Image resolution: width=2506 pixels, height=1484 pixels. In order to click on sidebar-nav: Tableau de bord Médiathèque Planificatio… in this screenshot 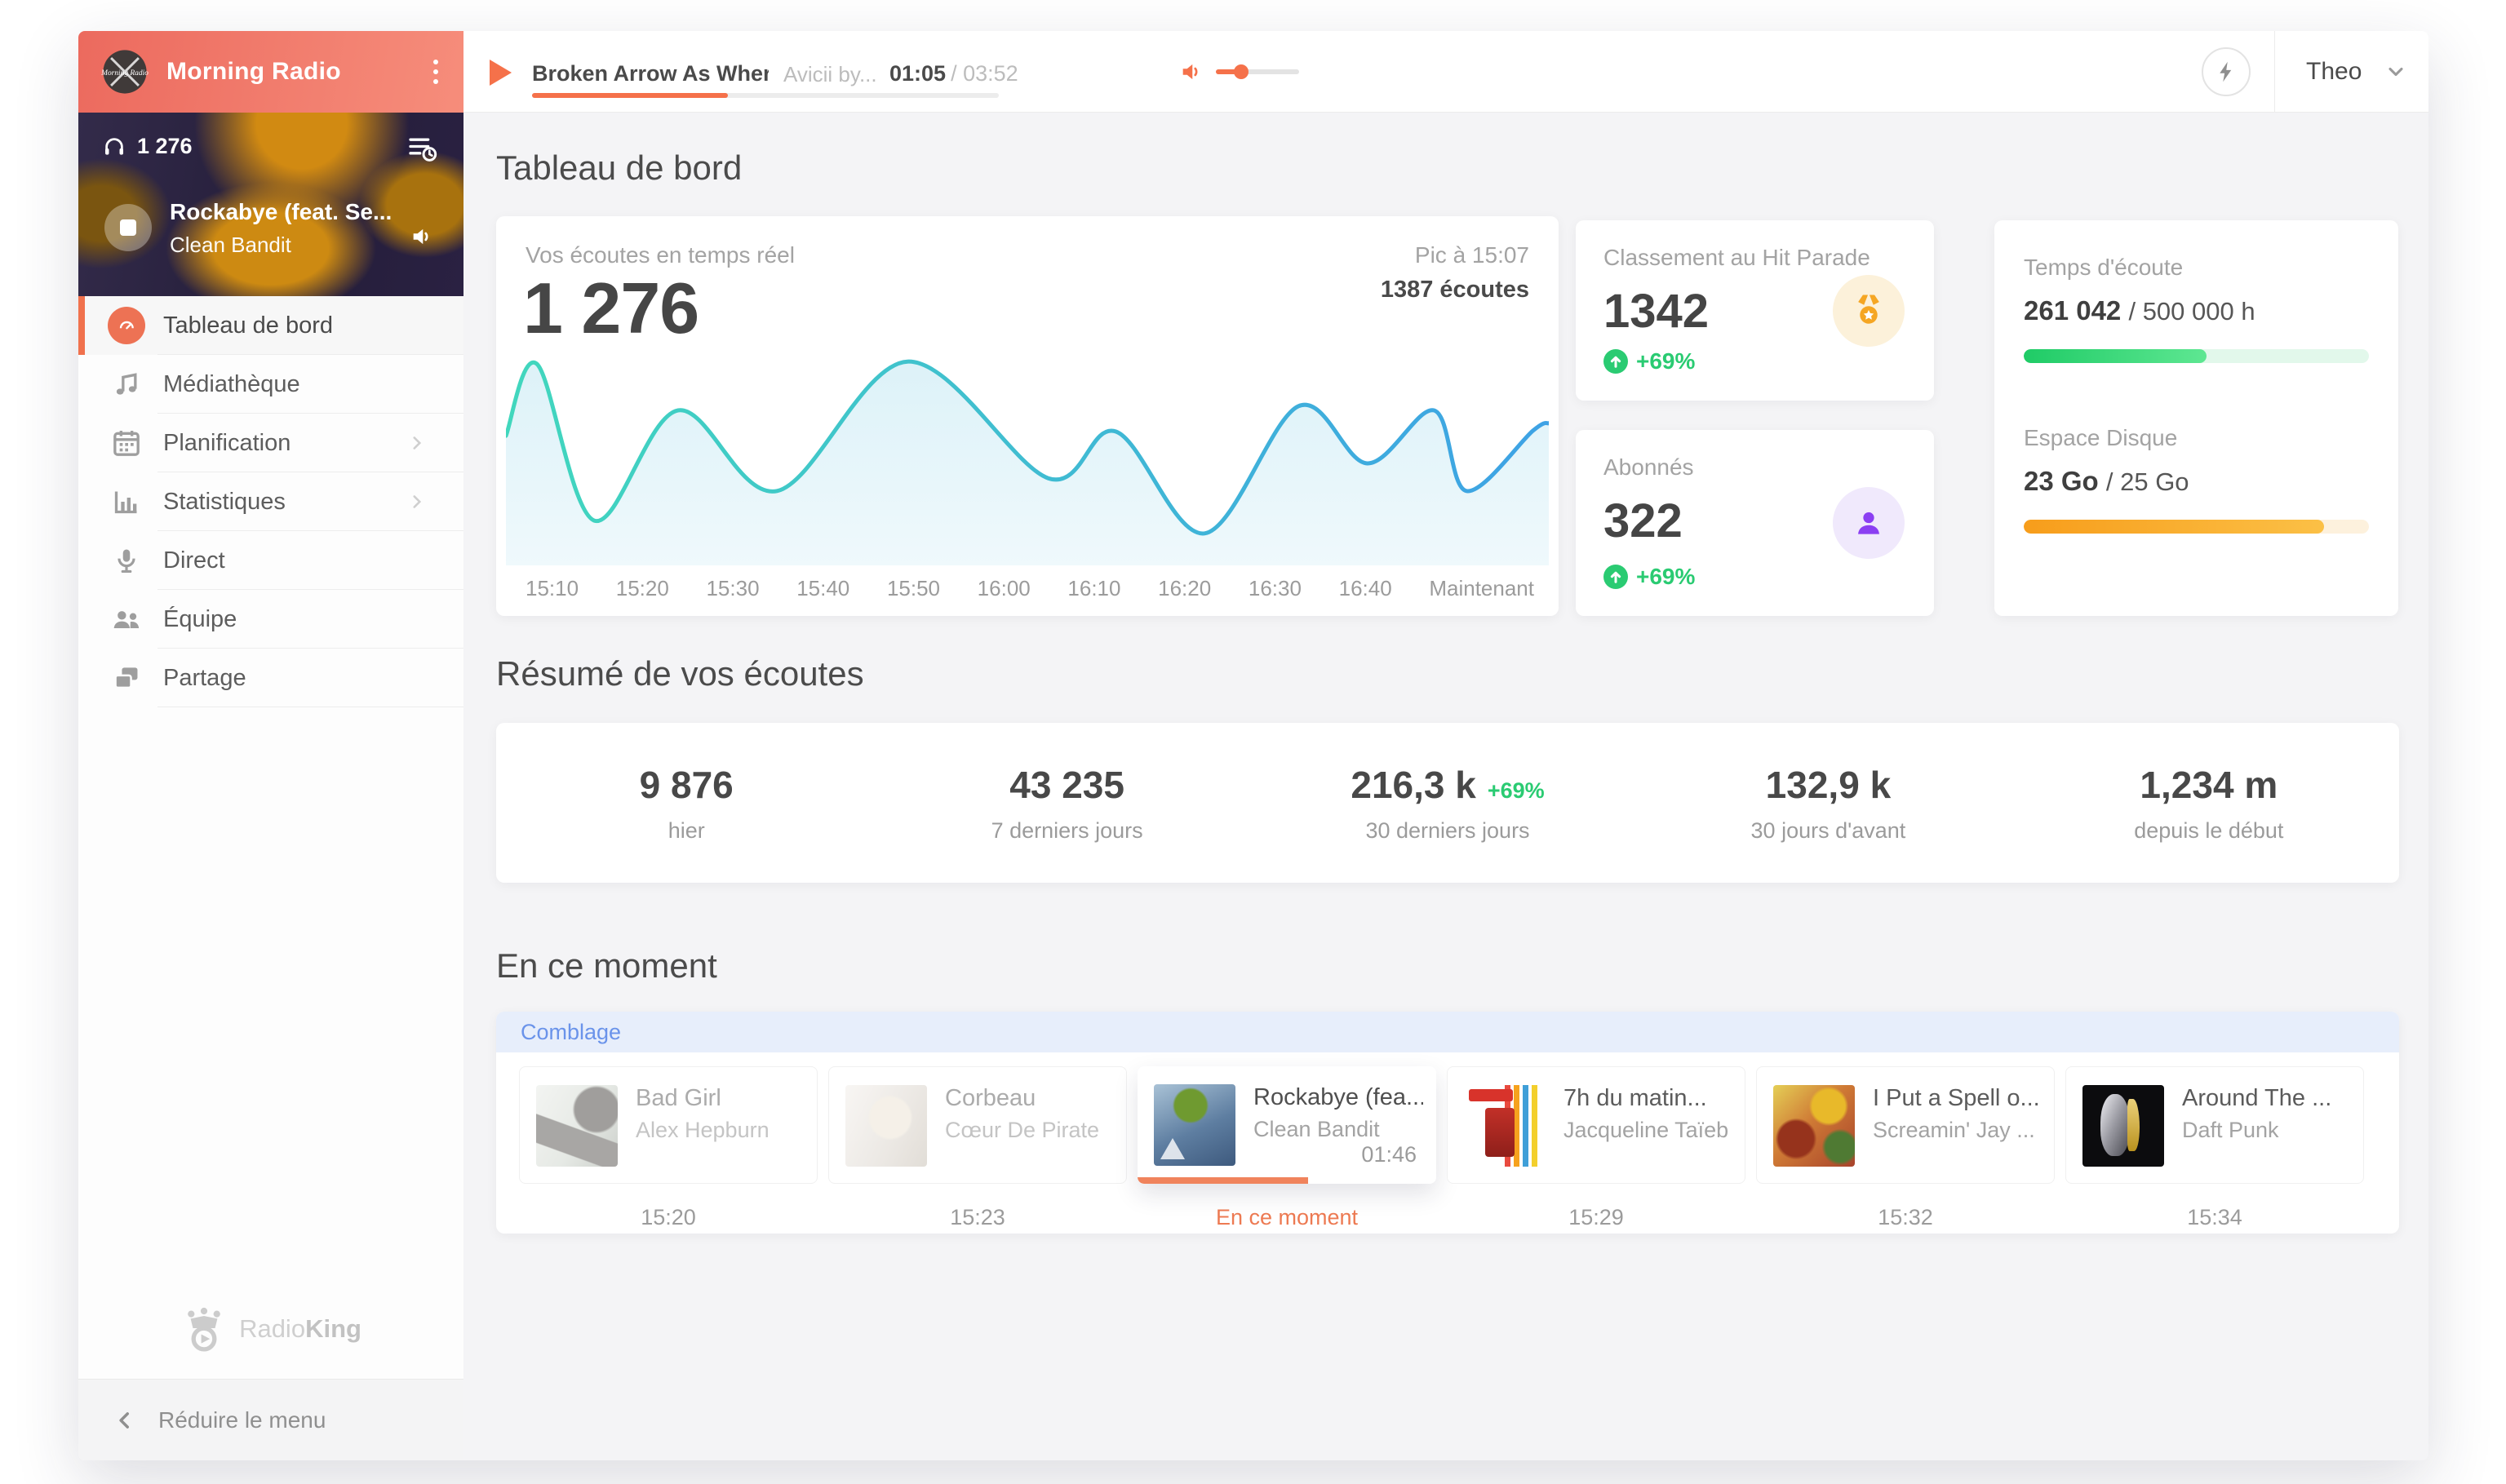, I will do `click(270, 501)`.